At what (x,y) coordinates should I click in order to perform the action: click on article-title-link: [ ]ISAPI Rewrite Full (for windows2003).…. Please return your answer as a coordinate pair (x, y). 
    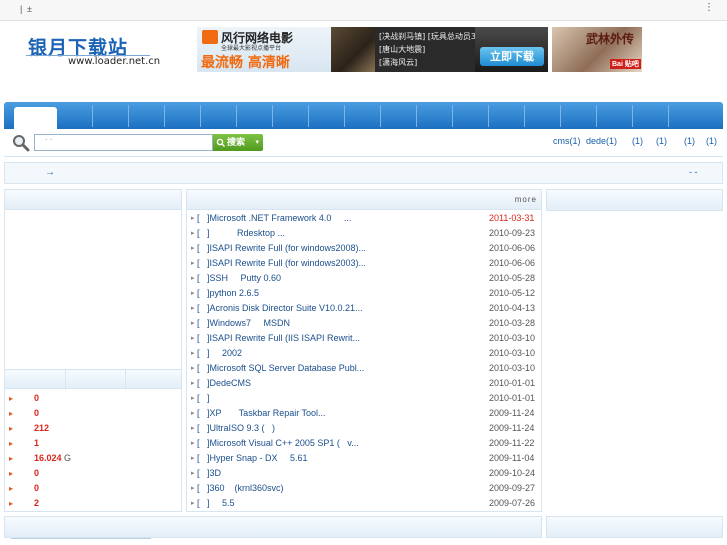
    Looking at the image, I should click on (281, 263).